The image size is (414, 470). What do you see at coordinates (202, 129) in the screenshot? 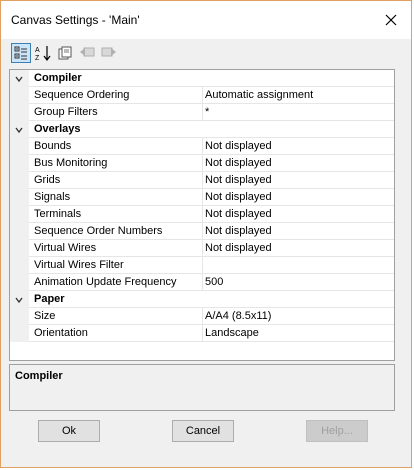
I see `category-row-overlays: Overlays` at bounding box center [202, 129].